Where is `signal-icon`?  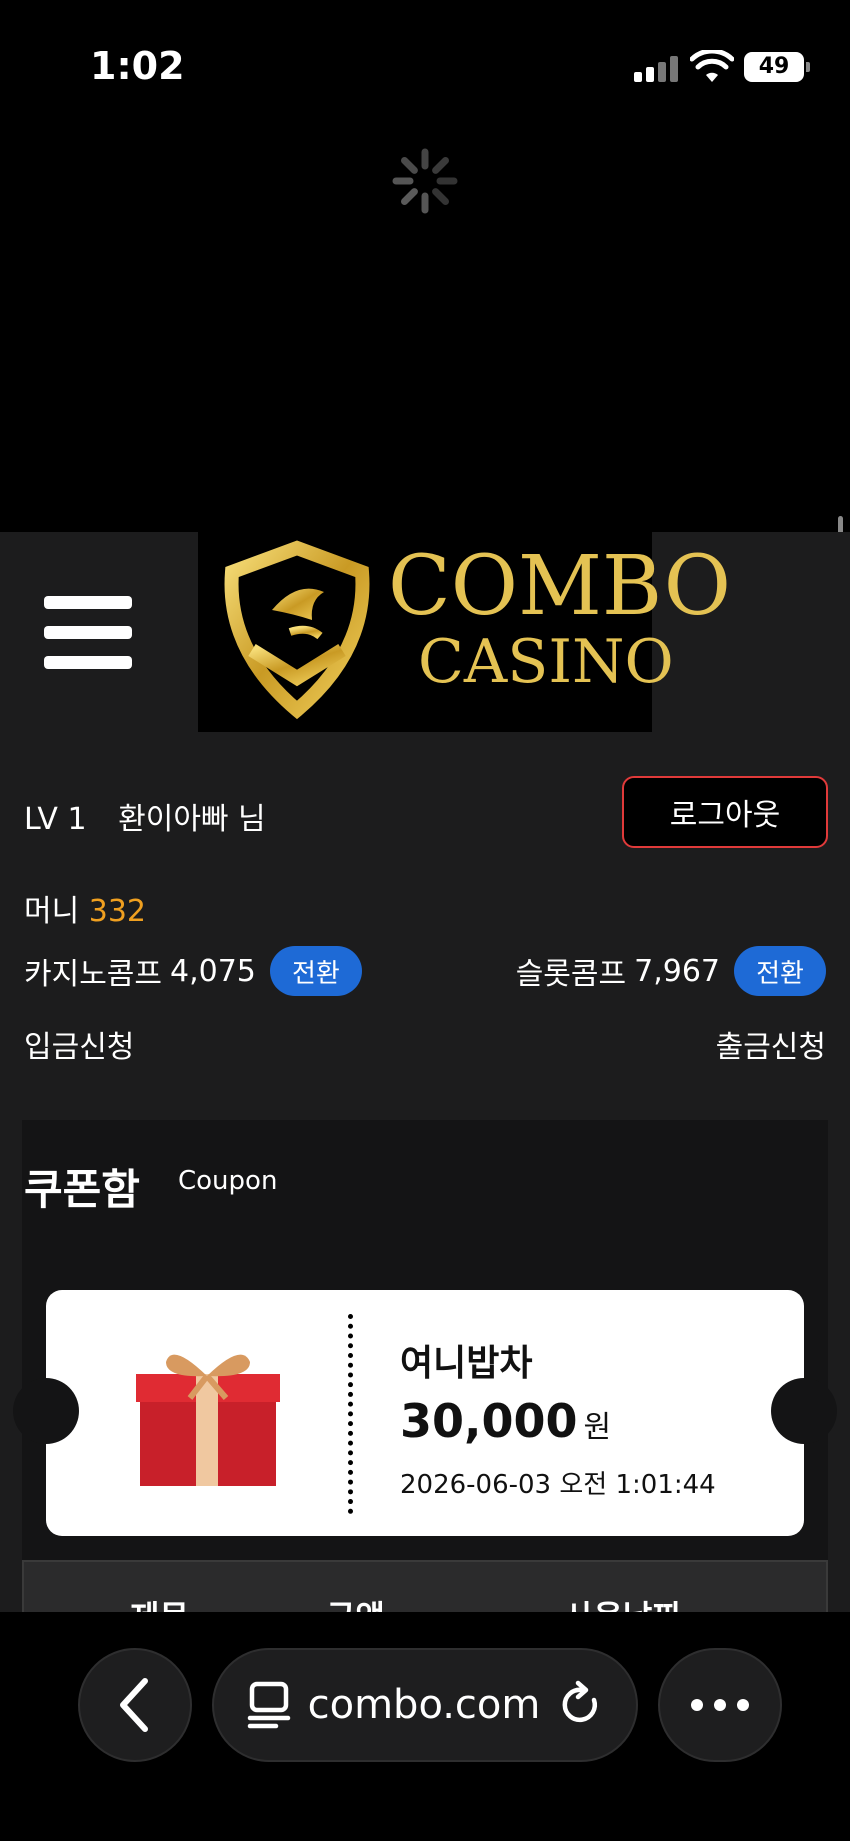 signal-icon is located at coordinates (657, 69).